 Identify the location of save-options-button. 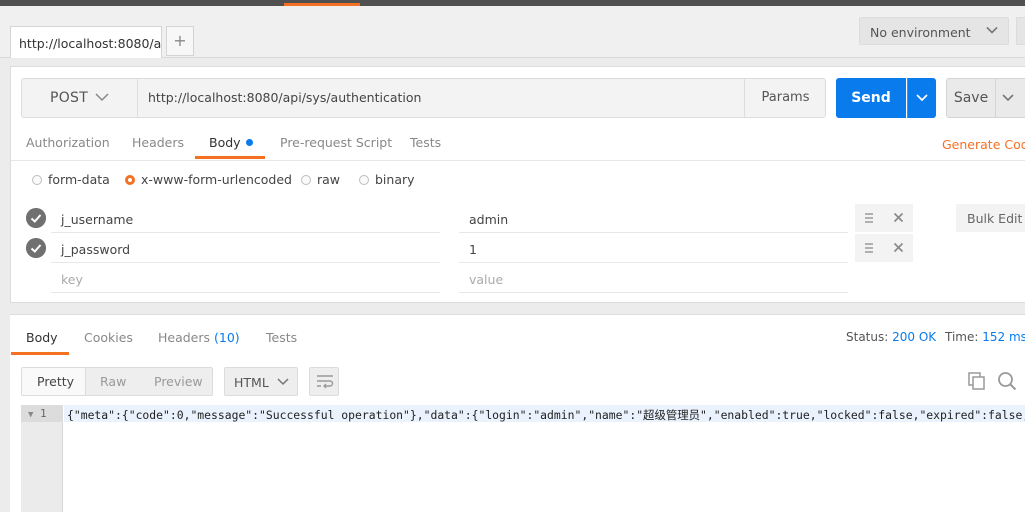
(1010, 98).